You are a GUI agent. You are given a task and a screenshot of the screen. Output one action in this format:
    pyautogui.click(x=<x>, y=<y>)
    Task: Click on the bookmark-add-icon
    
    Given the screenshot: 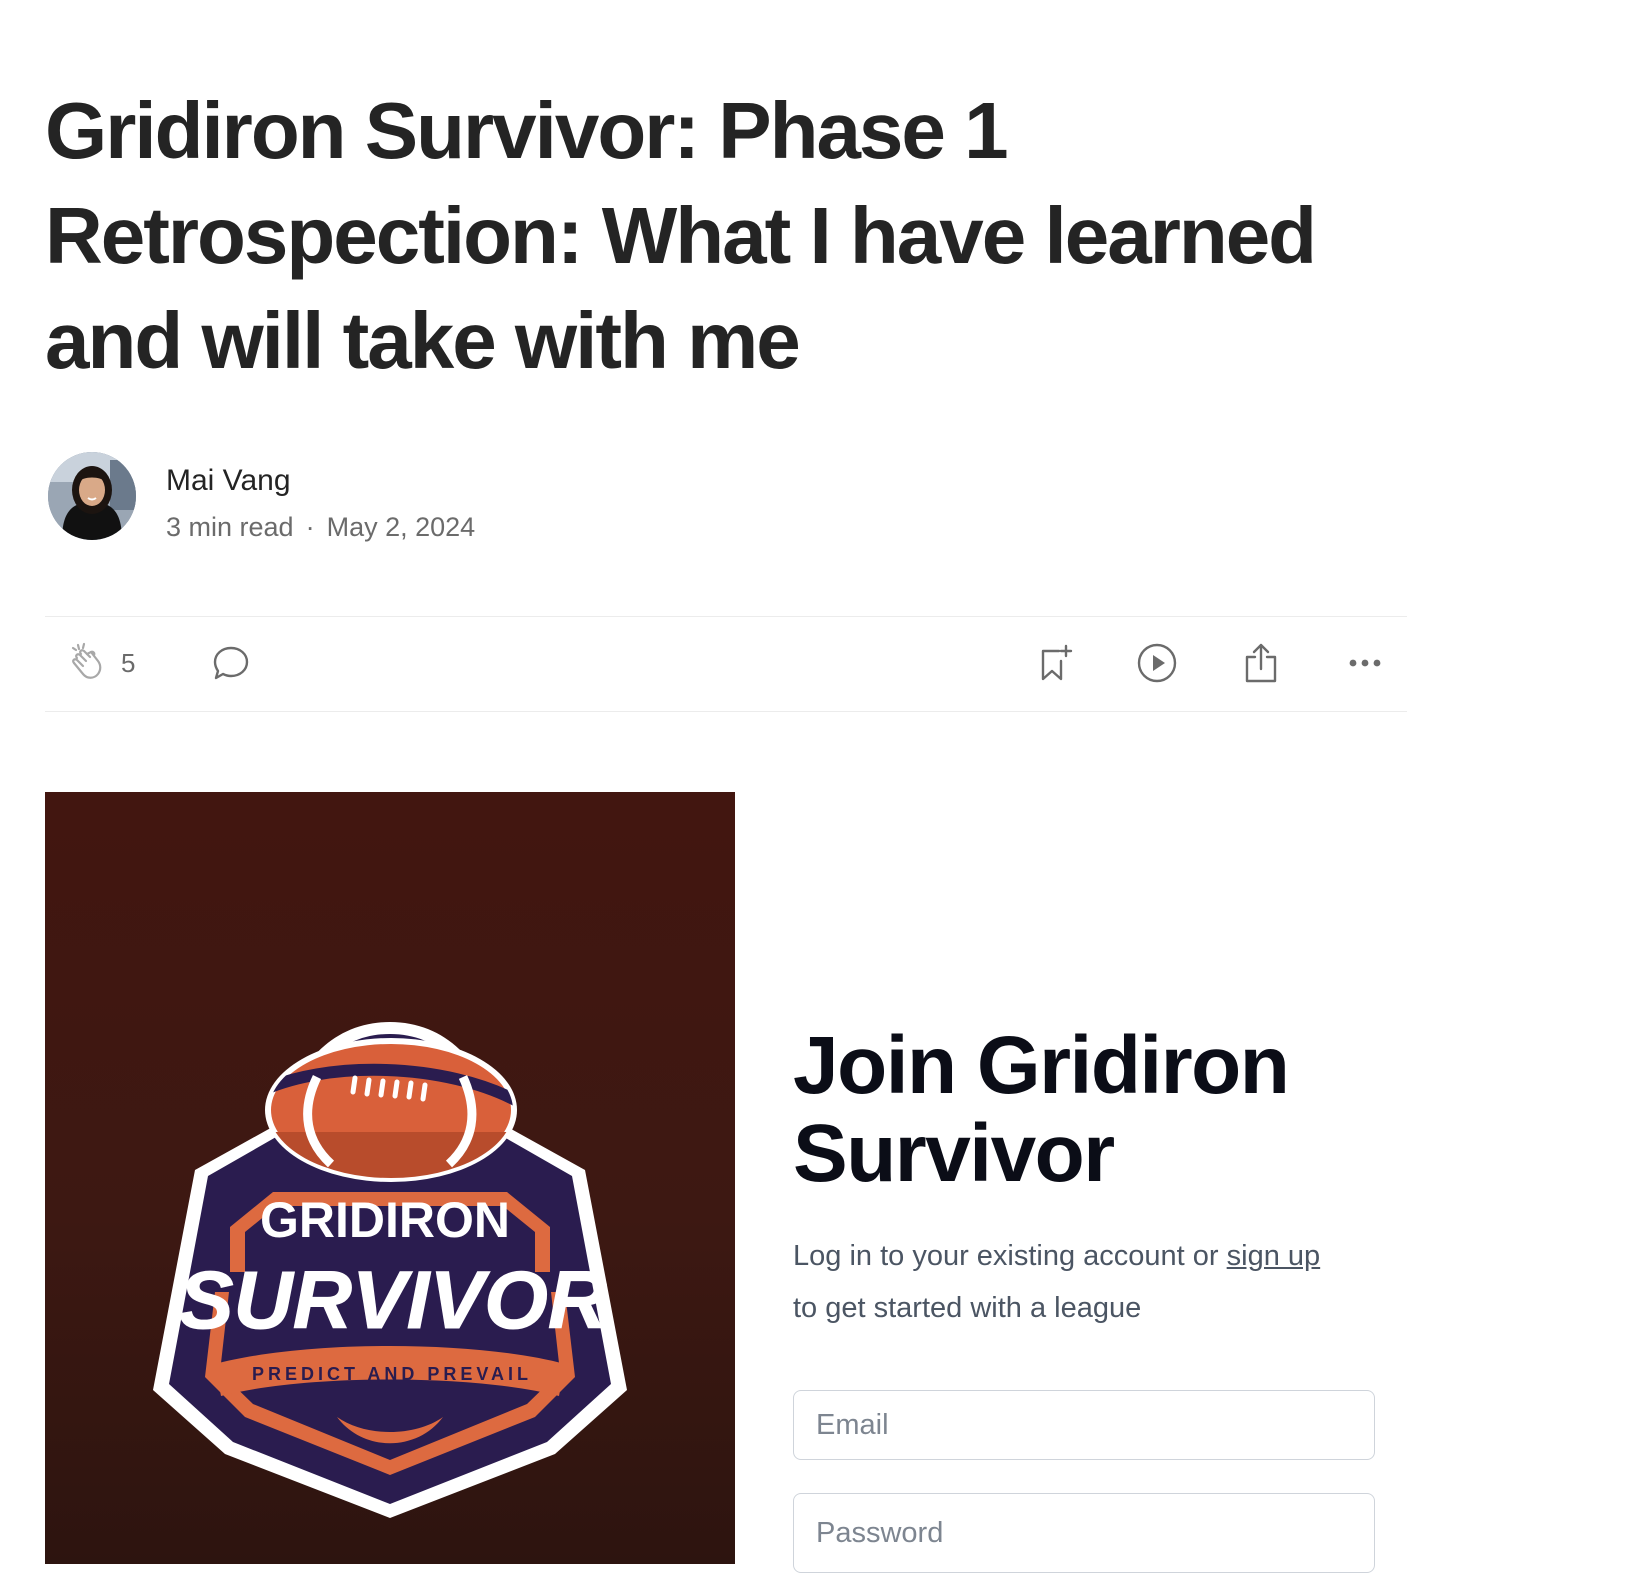 What is the action you would take?
    pyautogui.click(x=1055, y=663)
    